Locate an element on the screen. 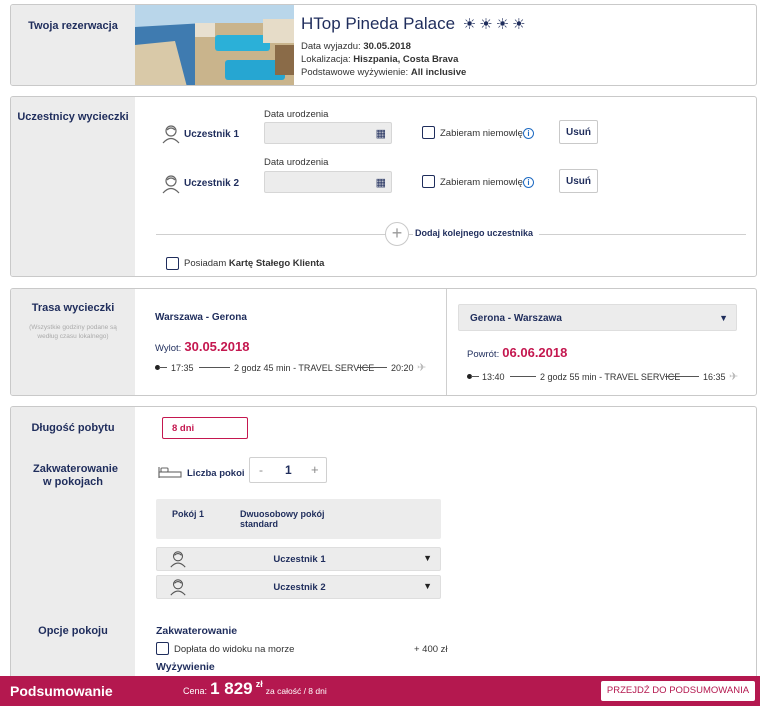  return-date: Powrót: 06.06.2018 is located at coordinates (517, 352).